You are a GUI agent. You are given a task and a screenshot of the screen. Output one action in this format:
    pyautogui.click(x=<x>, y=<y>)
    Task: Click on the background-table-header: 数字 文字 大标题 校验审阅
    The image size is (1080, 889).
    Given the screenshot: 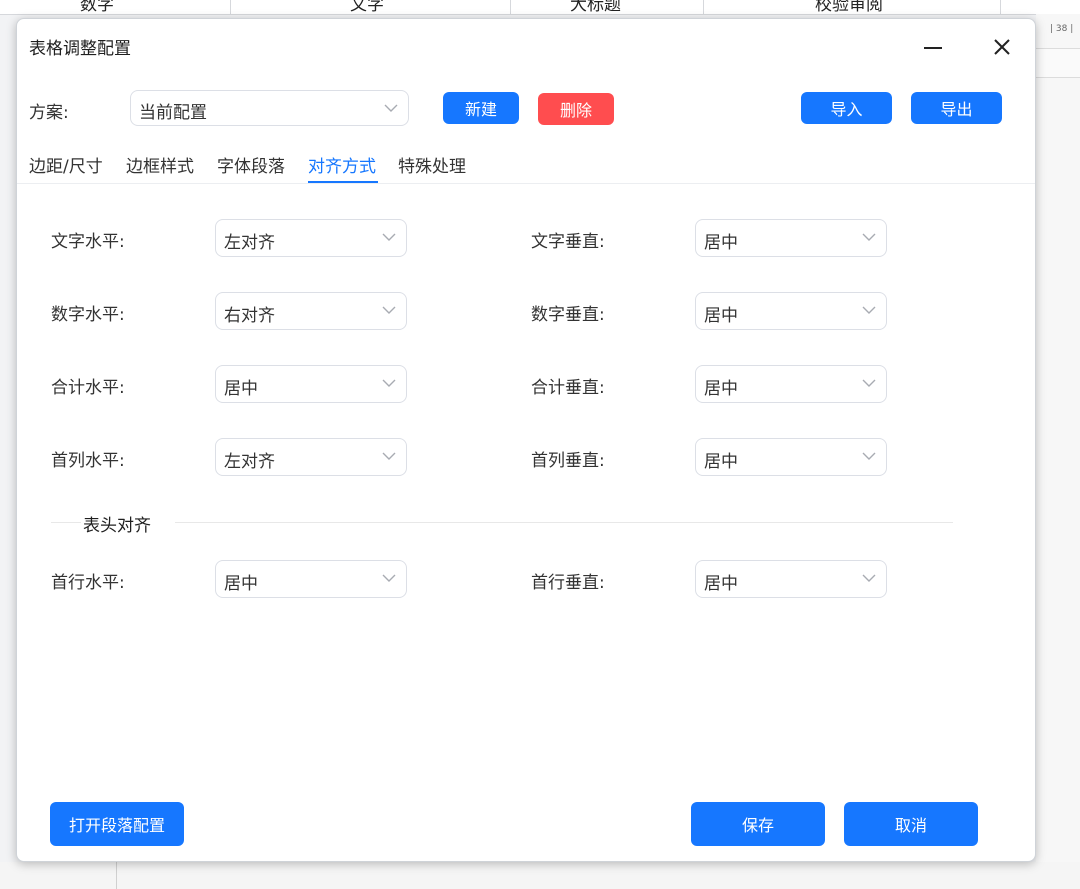 What is the action you would take?
    pyautogui.click(x=540, y=7)
    